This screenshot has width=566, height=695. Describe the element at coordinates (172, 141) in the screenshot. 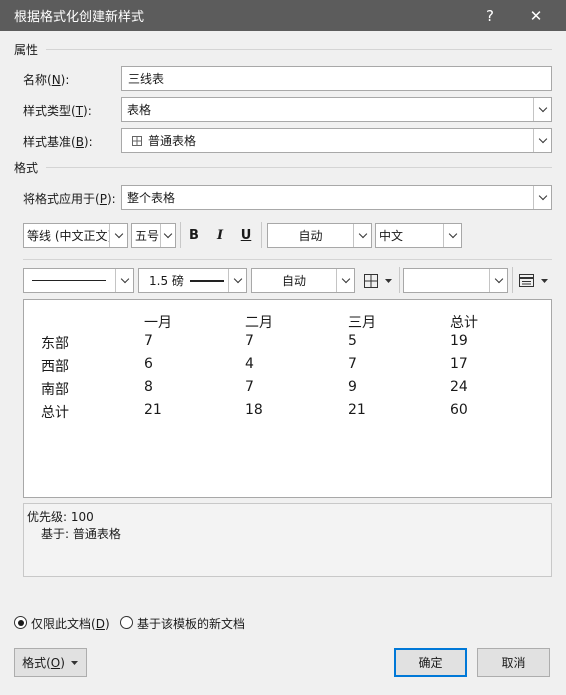

I see `style-based-value: 普通表格` at that location.